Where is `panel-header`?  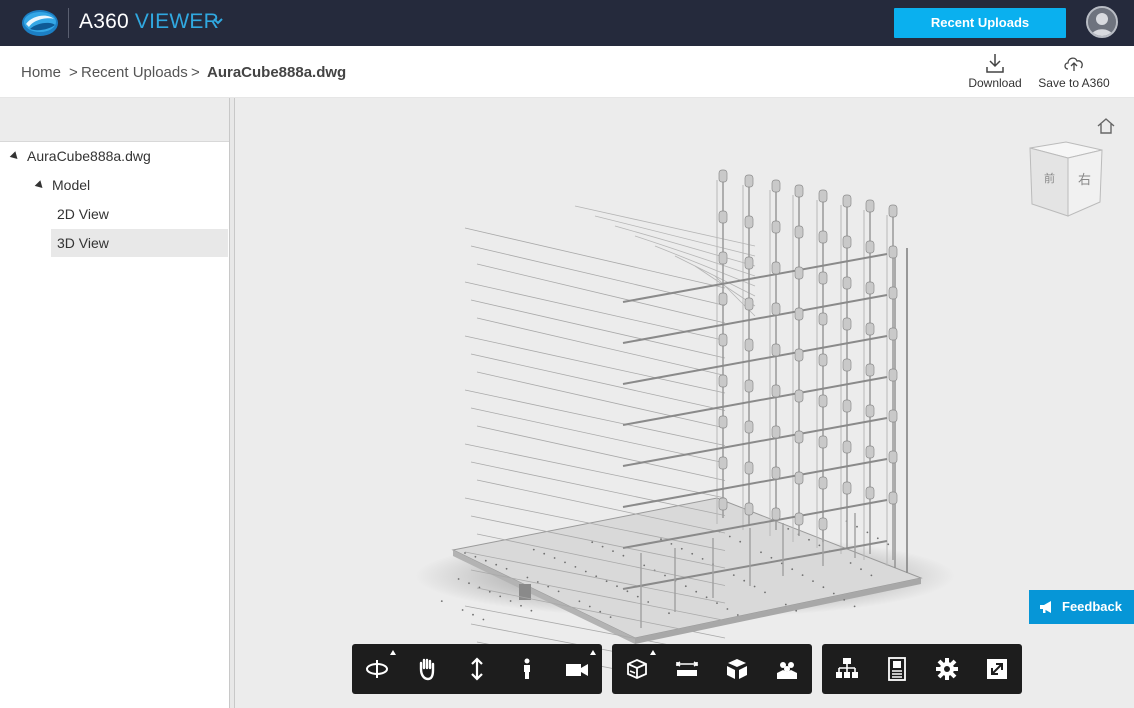 panel-header is located at coordinates (114, 120).